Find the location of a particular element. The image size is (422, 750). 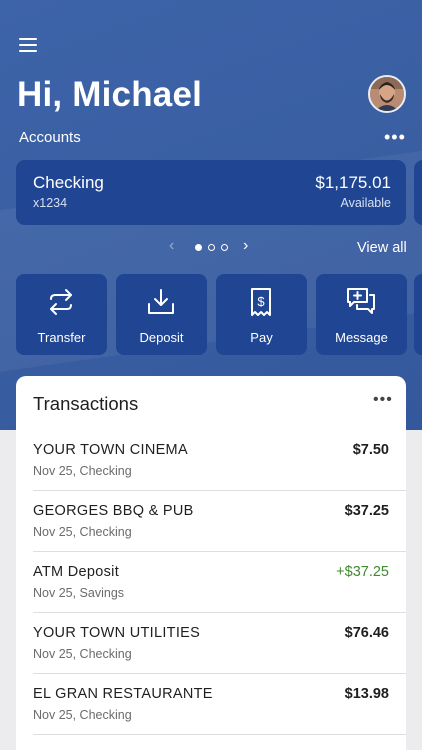

transfer-label: Transfer is located at coordinates (61, 337).